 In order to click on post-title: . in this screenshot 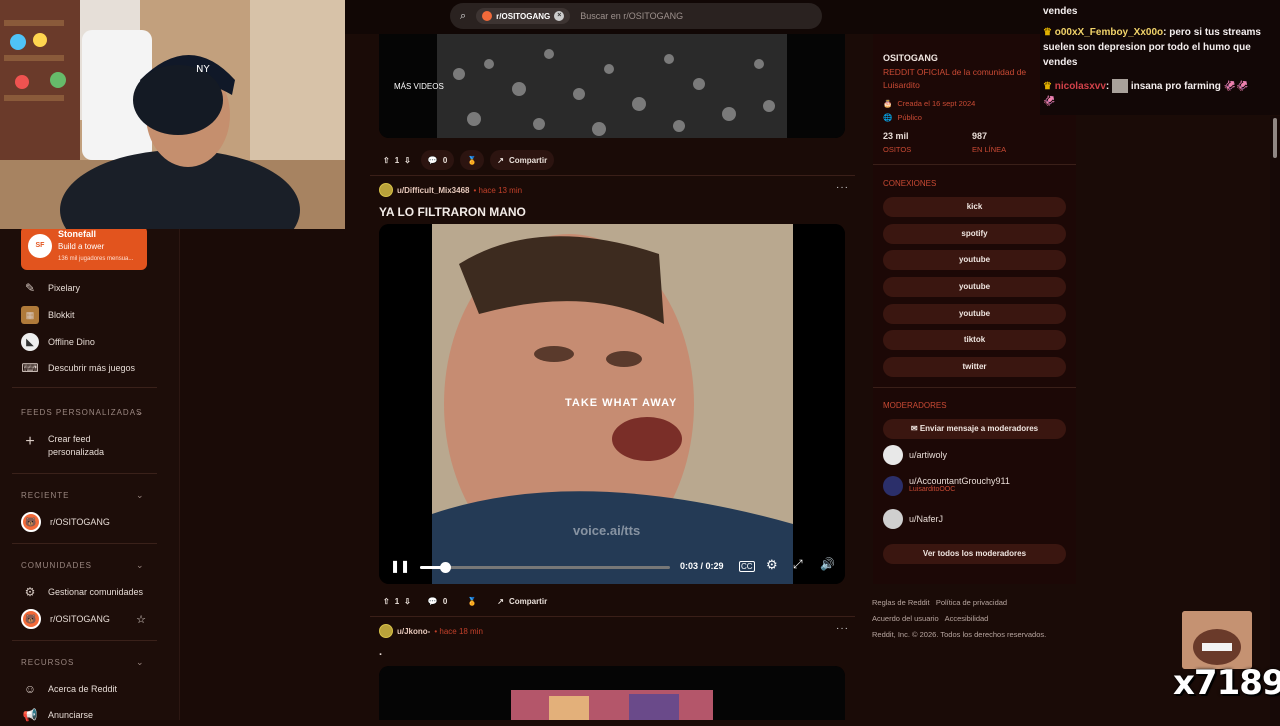, I will do `click(380, 652)`.